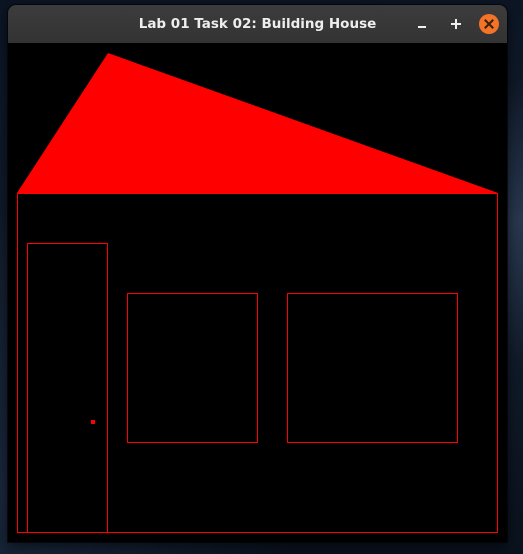  Describe the element at coordinates (422, 27) in the screenshot. I see `minimize-icon` at that location.